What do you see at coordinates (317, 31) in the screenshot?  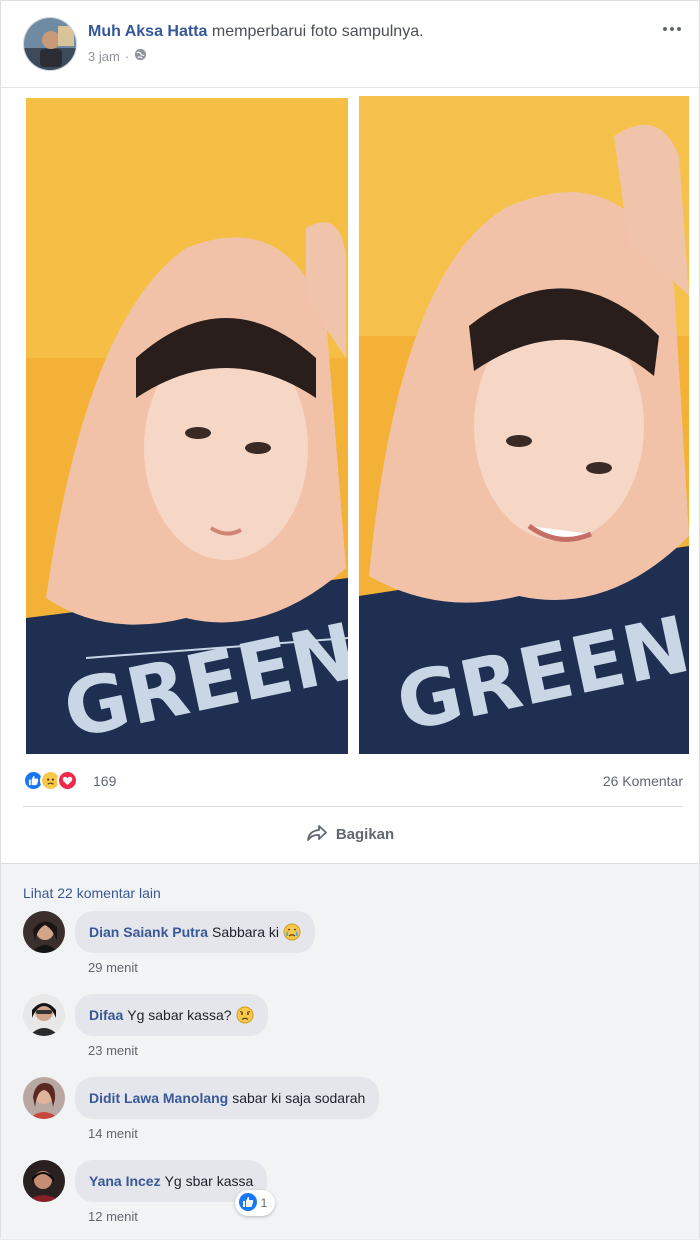 I see `post-action-text: memperbarui foto sampulnya.` at bounding box center [317, 31].